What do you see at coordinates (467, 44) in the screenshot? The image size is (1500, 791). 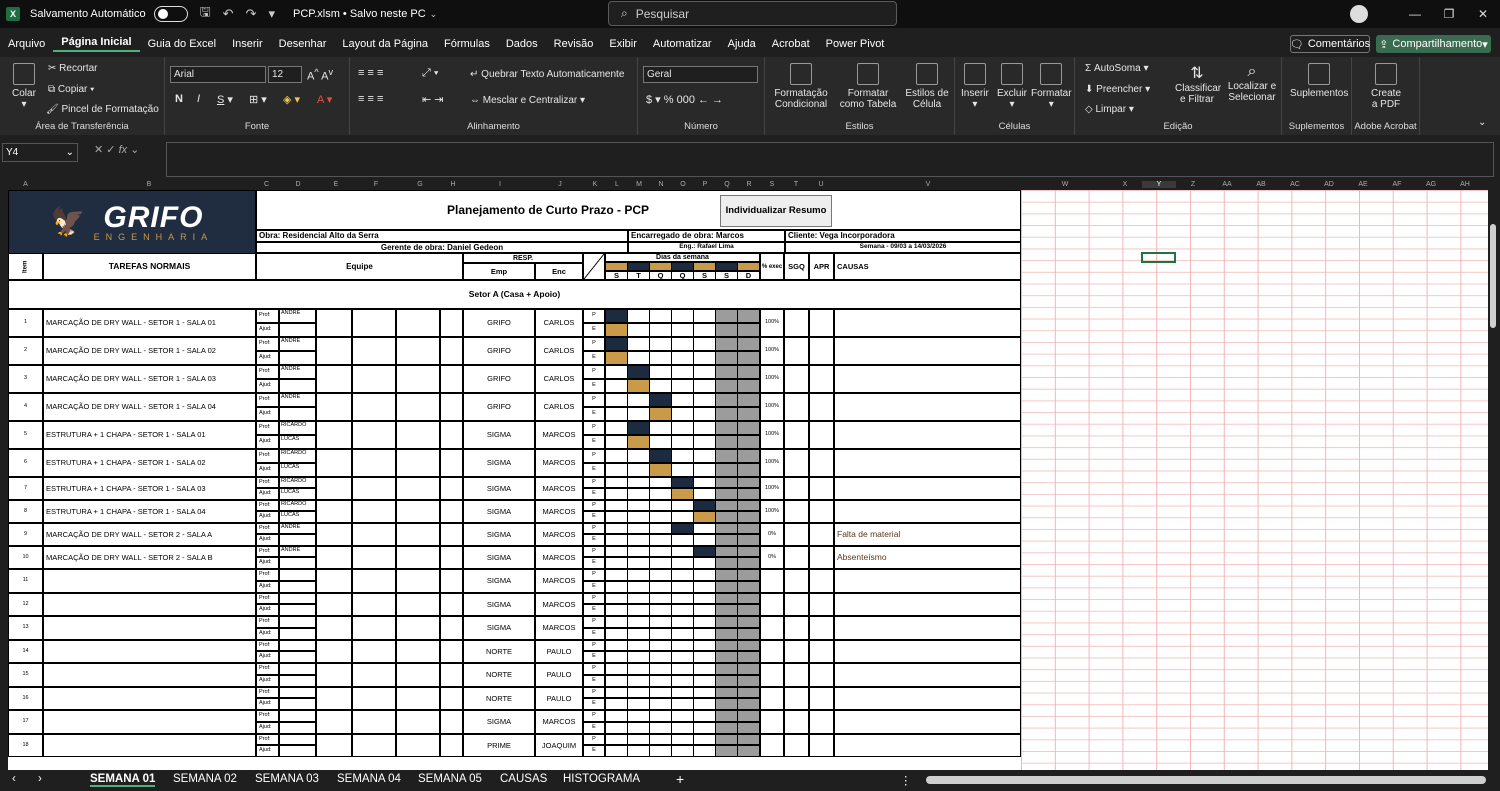 I see `tab-6: Fórmulas` at bounding box center [467, 44].